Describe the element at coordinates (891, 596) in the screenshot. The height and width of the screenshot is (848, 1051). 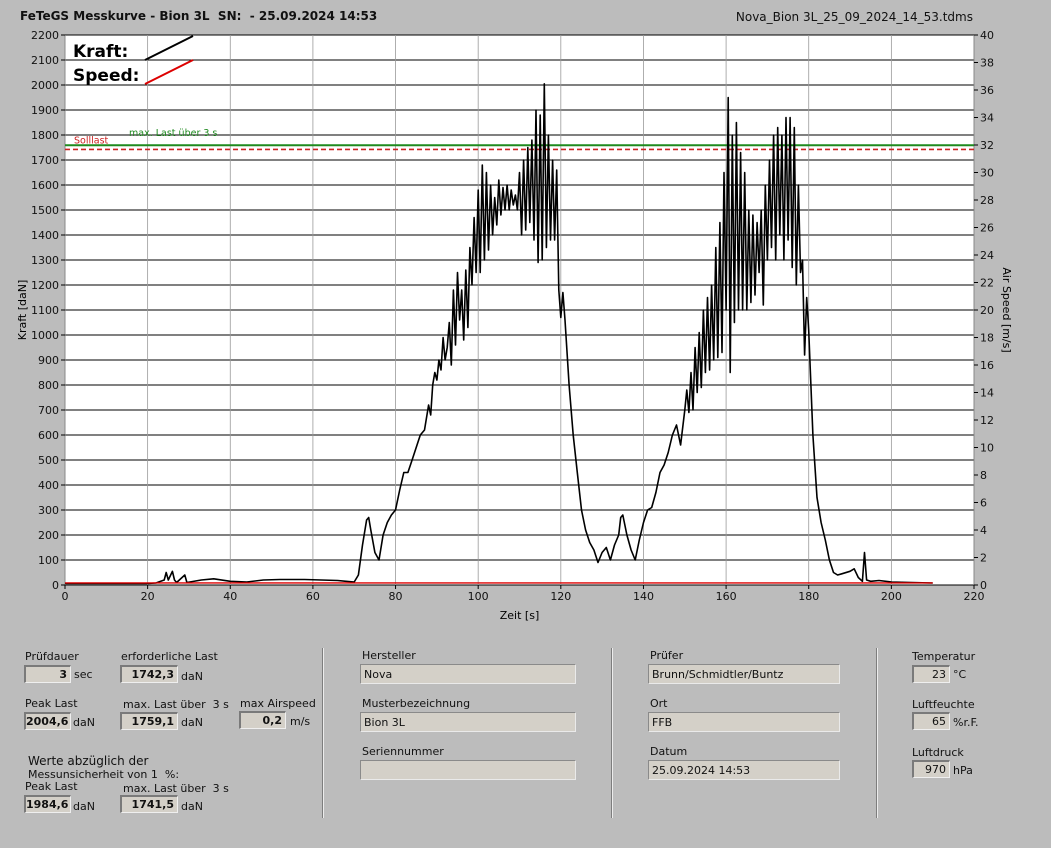
I see `x-tick-label: 200` at that location.